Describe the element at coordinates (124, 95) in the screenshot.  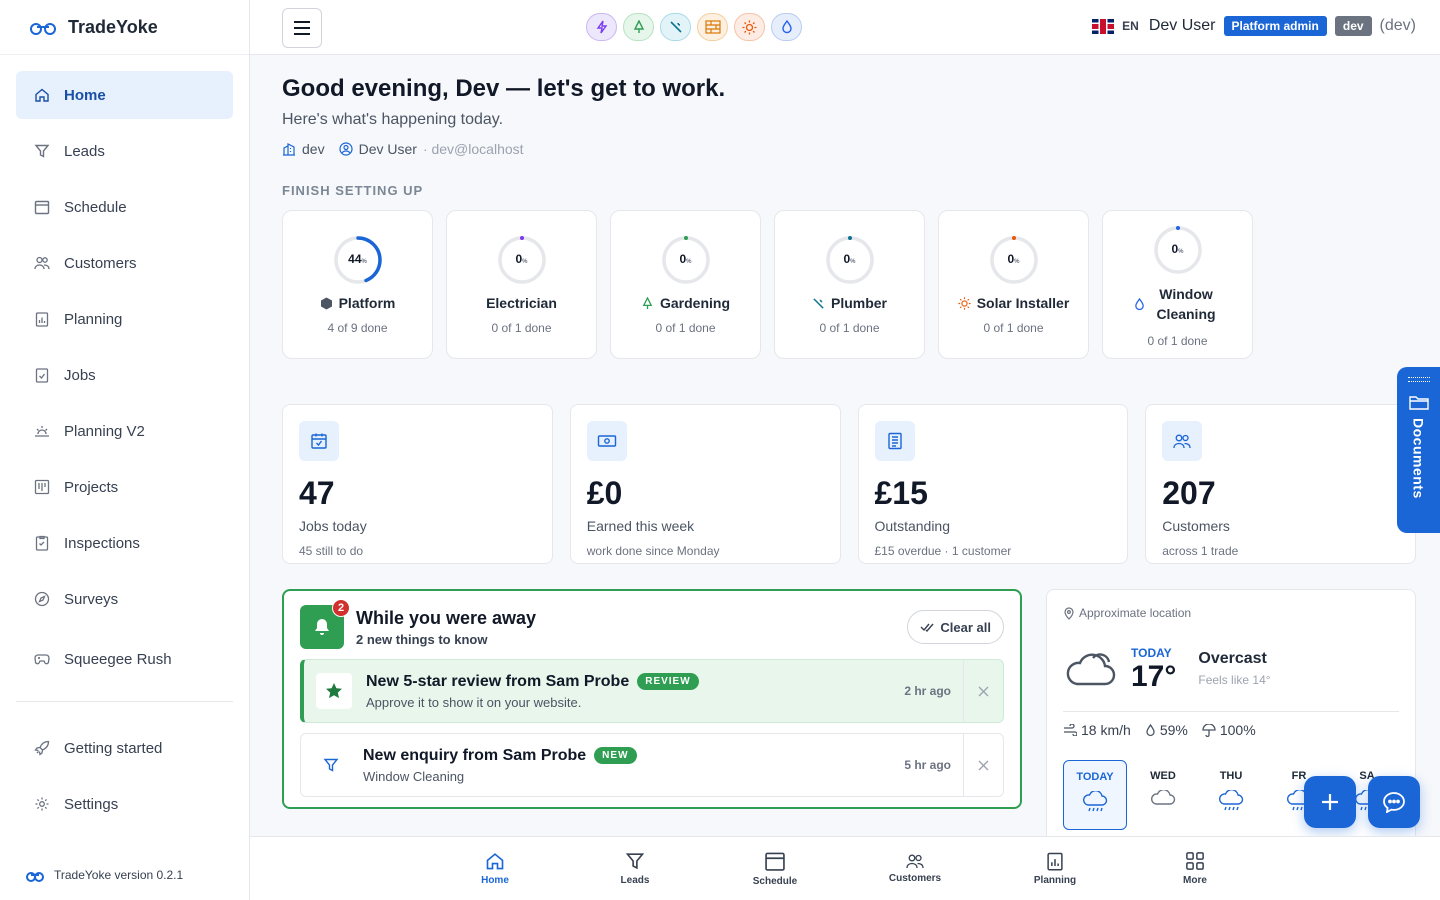
I see `sidebar-item-home: Home` at that location.